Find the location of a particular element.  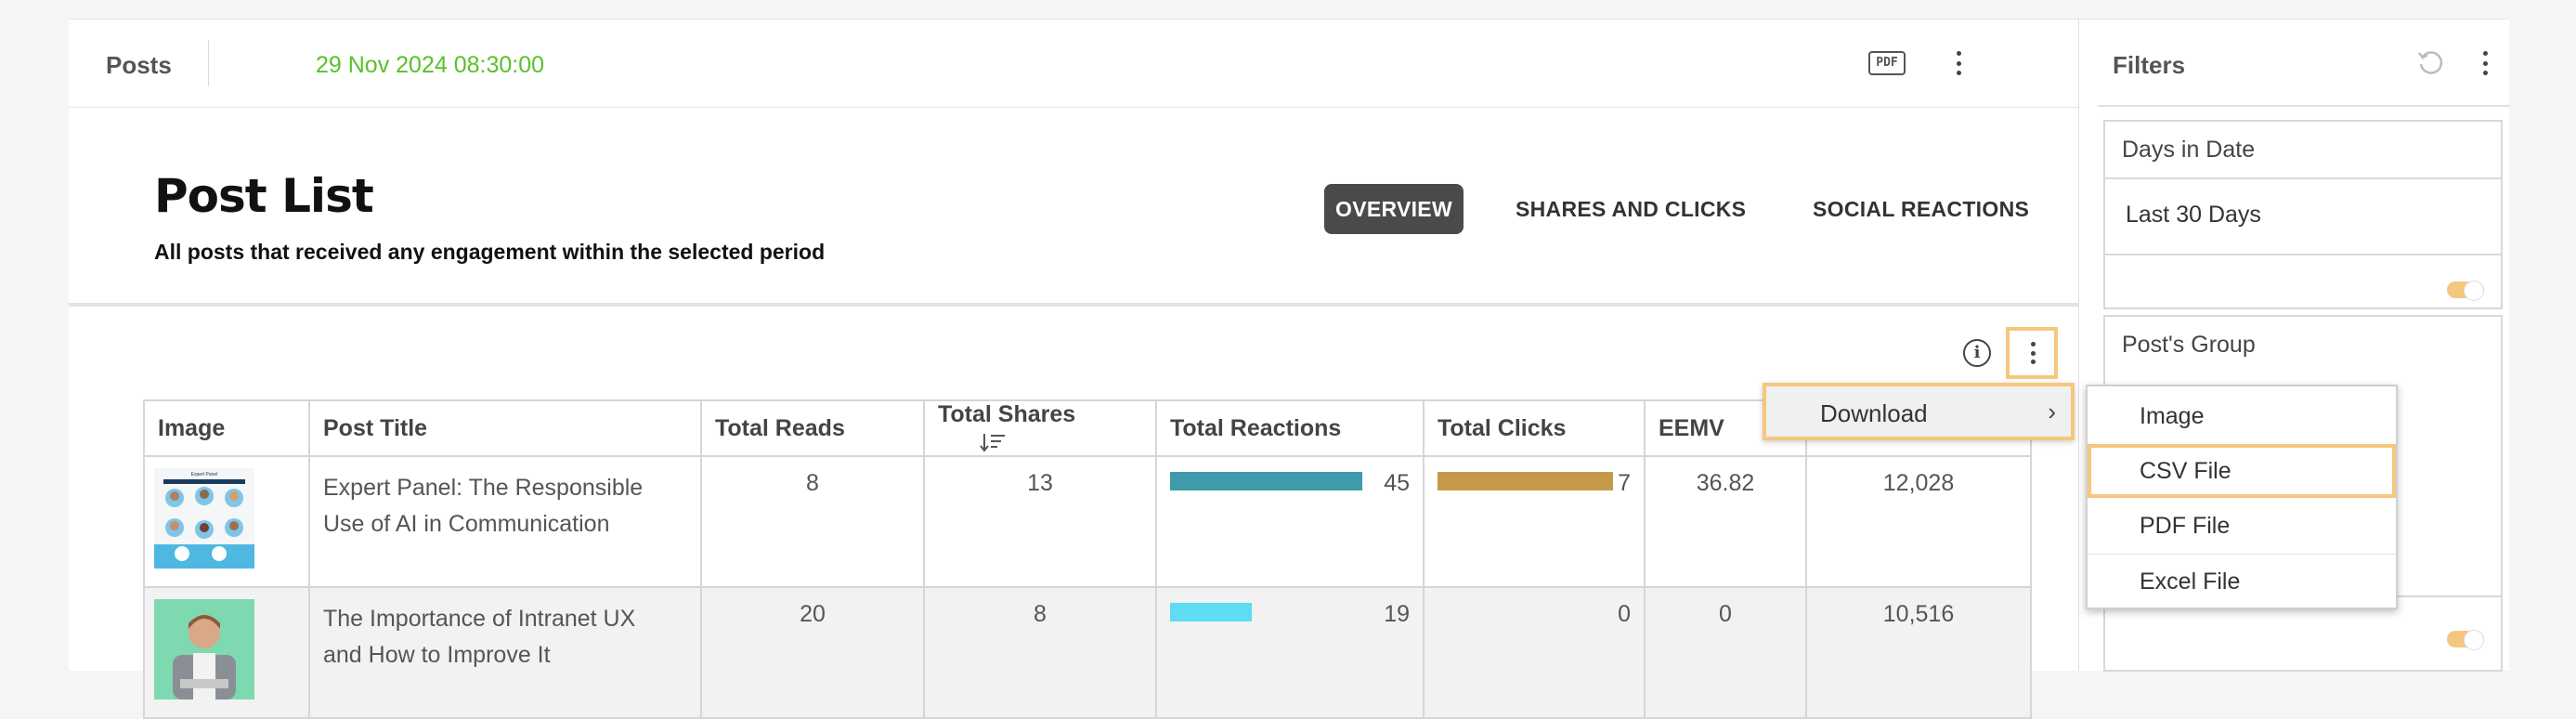

pdf-export-icon: PDF is located at coordinates (1887, 63).